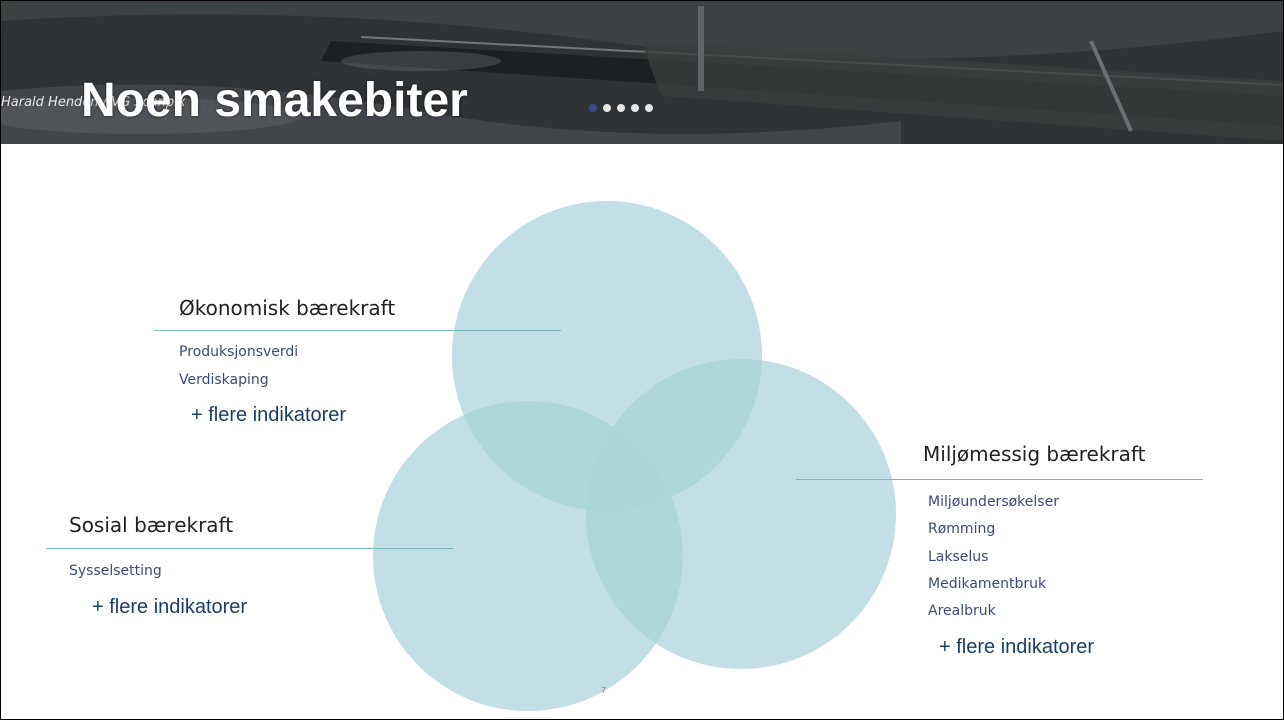 This screenshot has width=1284, height=720. Describe the element at coordinates (115, 571) in the screenshot. I see `indicator-sysselsetting: Sysselsetting` at that location.